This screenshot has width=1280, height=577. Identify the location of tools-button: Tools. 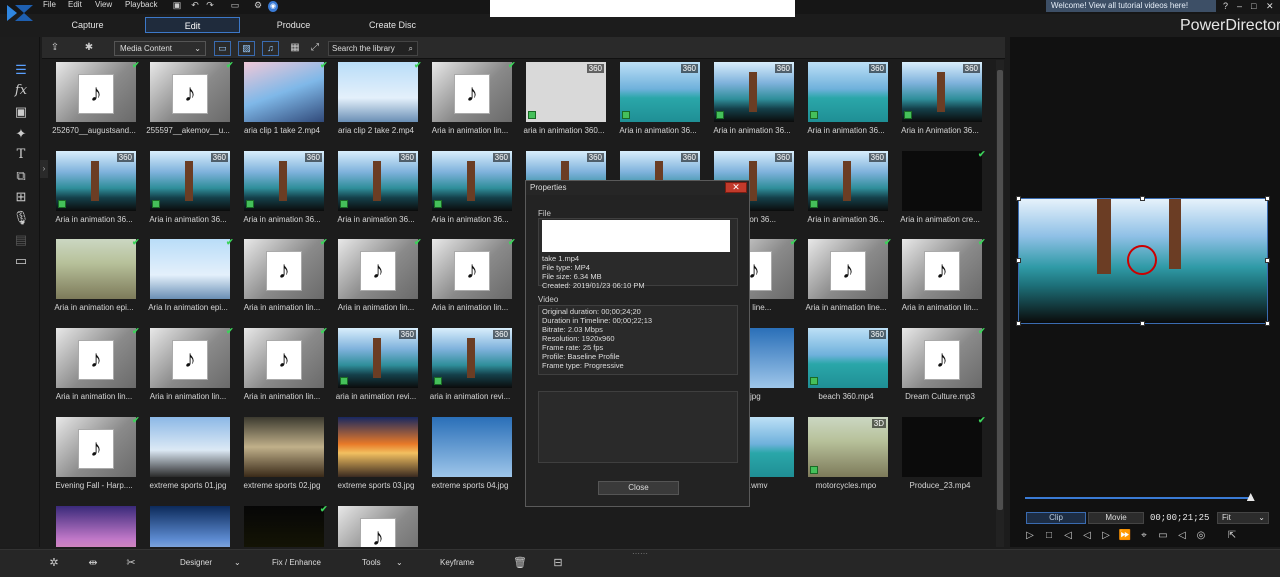
(371, 563).